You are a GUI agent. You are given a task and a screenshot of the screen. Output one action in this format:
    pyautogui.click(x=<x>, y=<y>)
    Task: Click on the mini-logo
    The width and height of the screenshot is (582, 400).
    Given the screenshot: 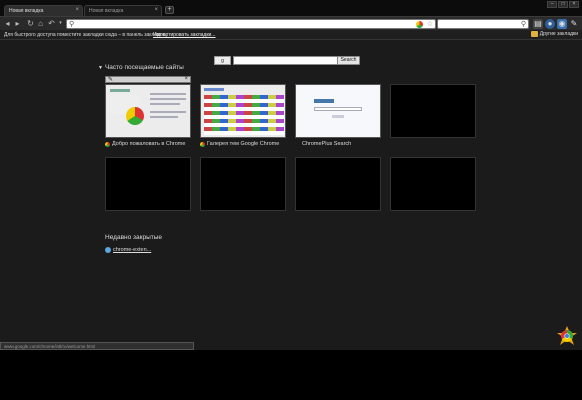 What is the action you would take?
    pyautogui.click(x=324, y=101)
    